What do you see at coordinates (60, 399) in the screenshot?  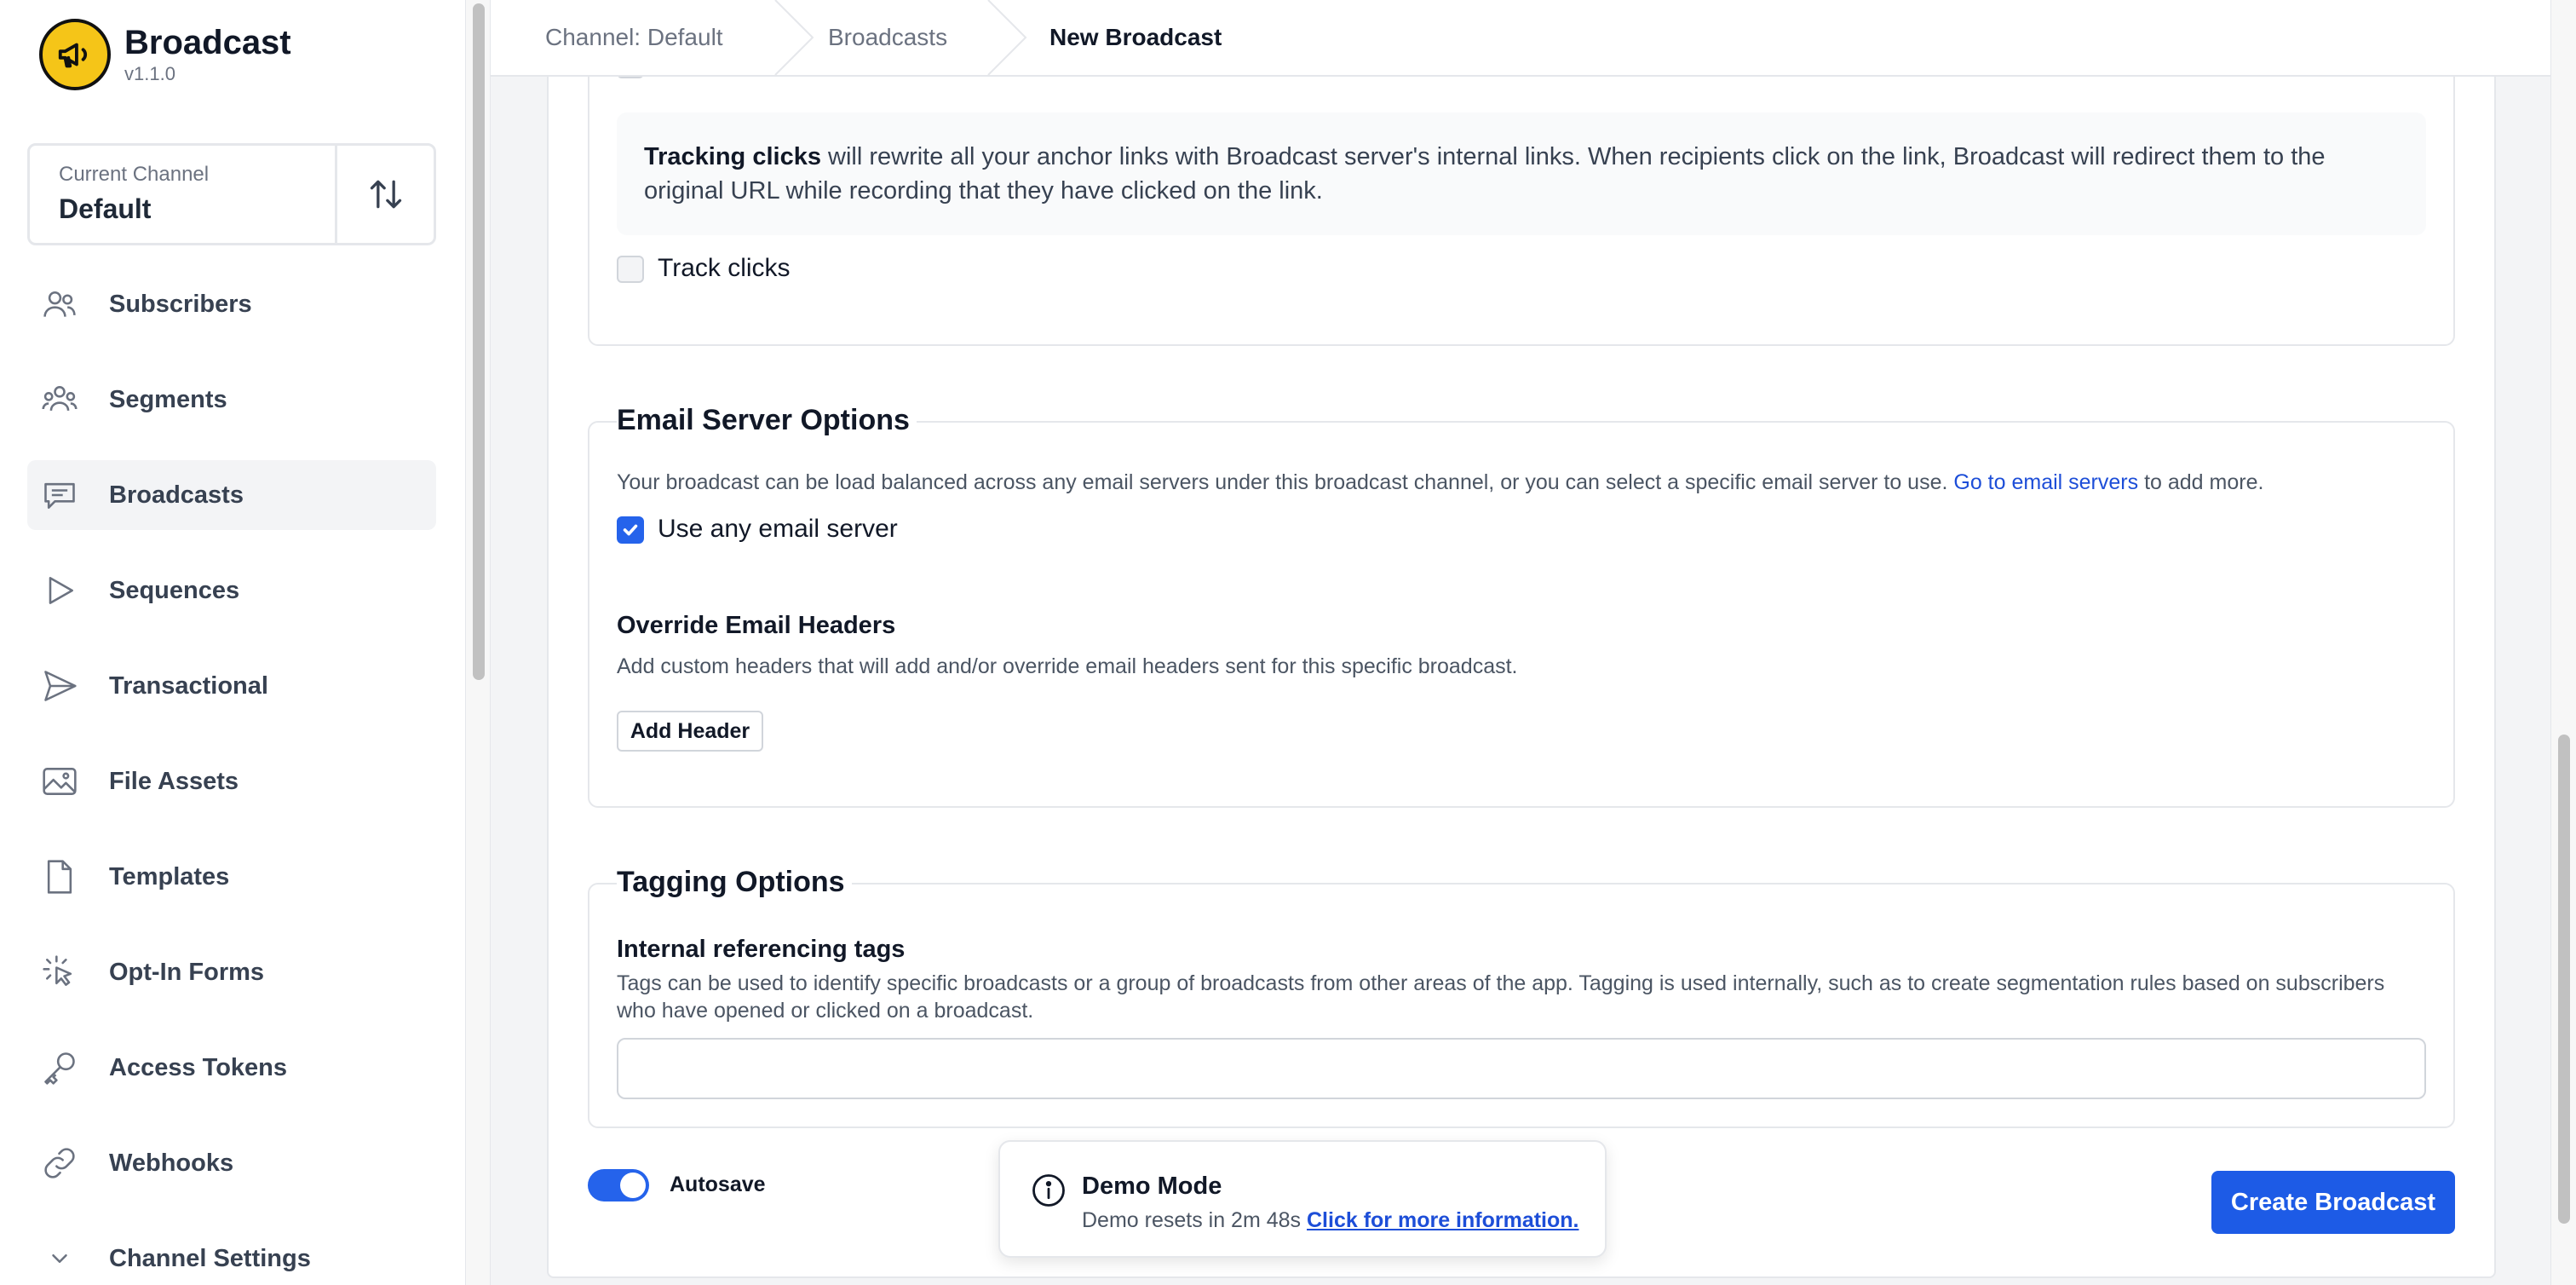 I see `user-group-icon` at bounding box center [60, 399].